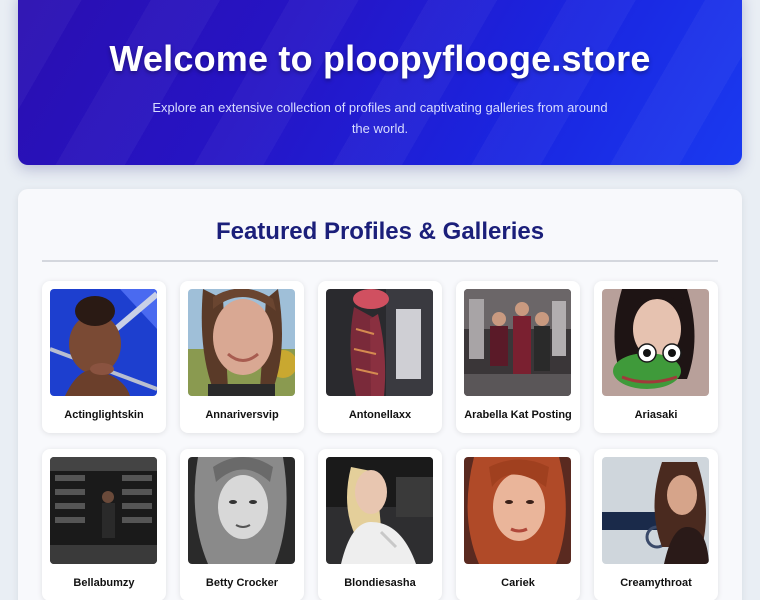 The image size is (760, 600). Describe the element at coordinates (104, 415) in the screenshot. I see `profile-name: Actinglightskin` at that location.